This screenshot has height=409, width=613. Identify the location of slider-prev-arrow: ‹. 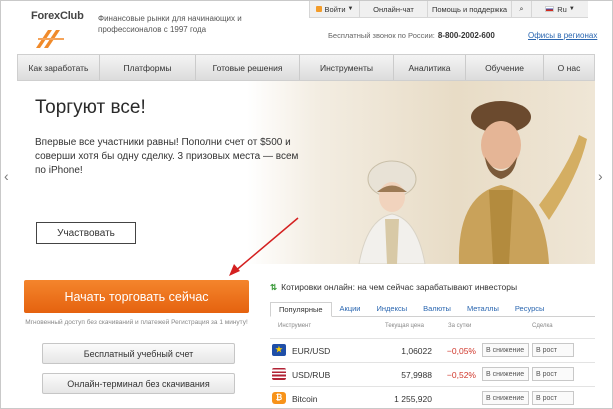
(6, 176).